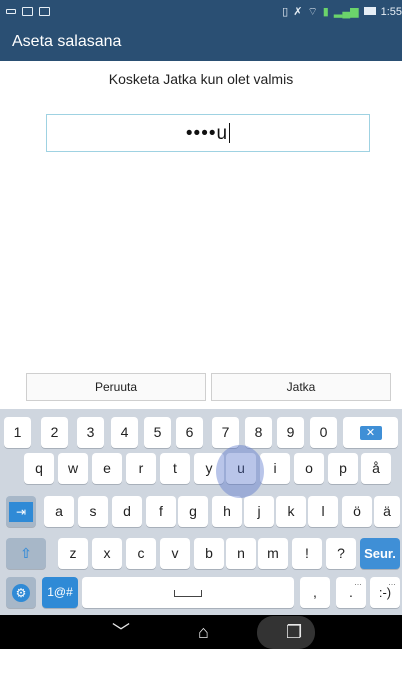  I want to click on space-key, so click(188, 592).